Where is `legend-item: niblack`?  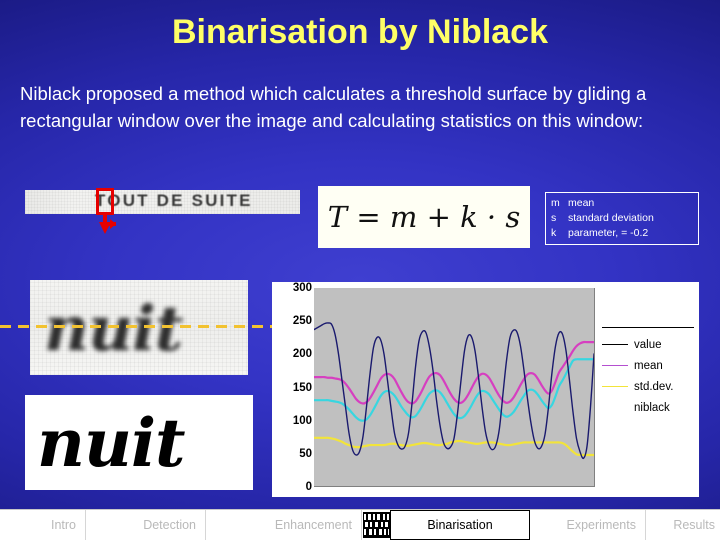 legend-item: niblack is located at coordinates (650, 407).